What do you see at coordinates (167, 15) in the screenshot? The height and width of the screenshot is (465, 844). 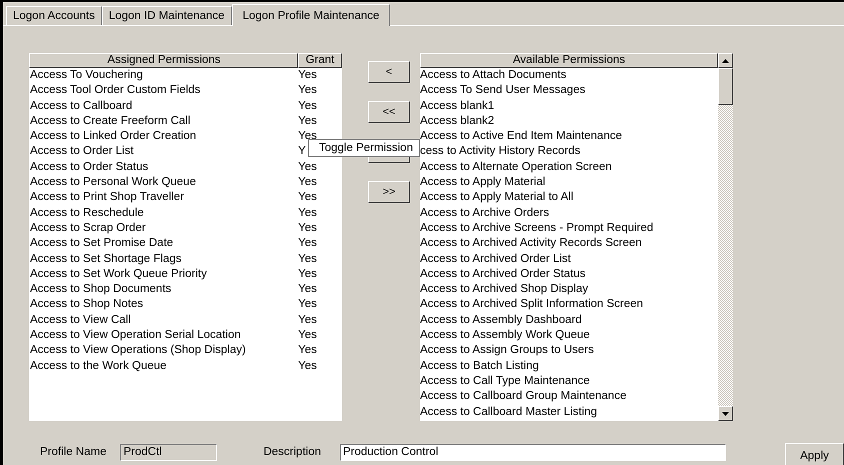 I see `tab: Logon ID Maintenance` at bounding box center [167, 15].